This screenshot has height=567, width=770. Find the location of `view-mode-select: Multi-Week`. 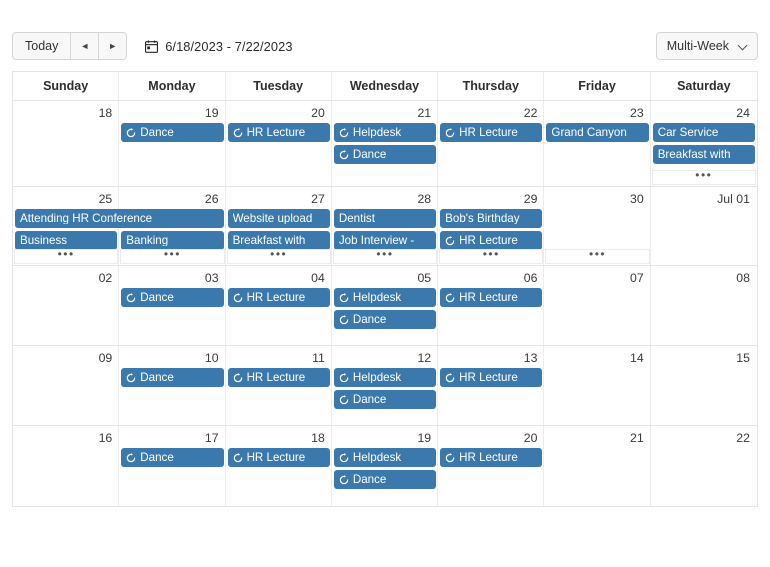

view-mode-select: Multi-Week is located at coordinates (706, 46).